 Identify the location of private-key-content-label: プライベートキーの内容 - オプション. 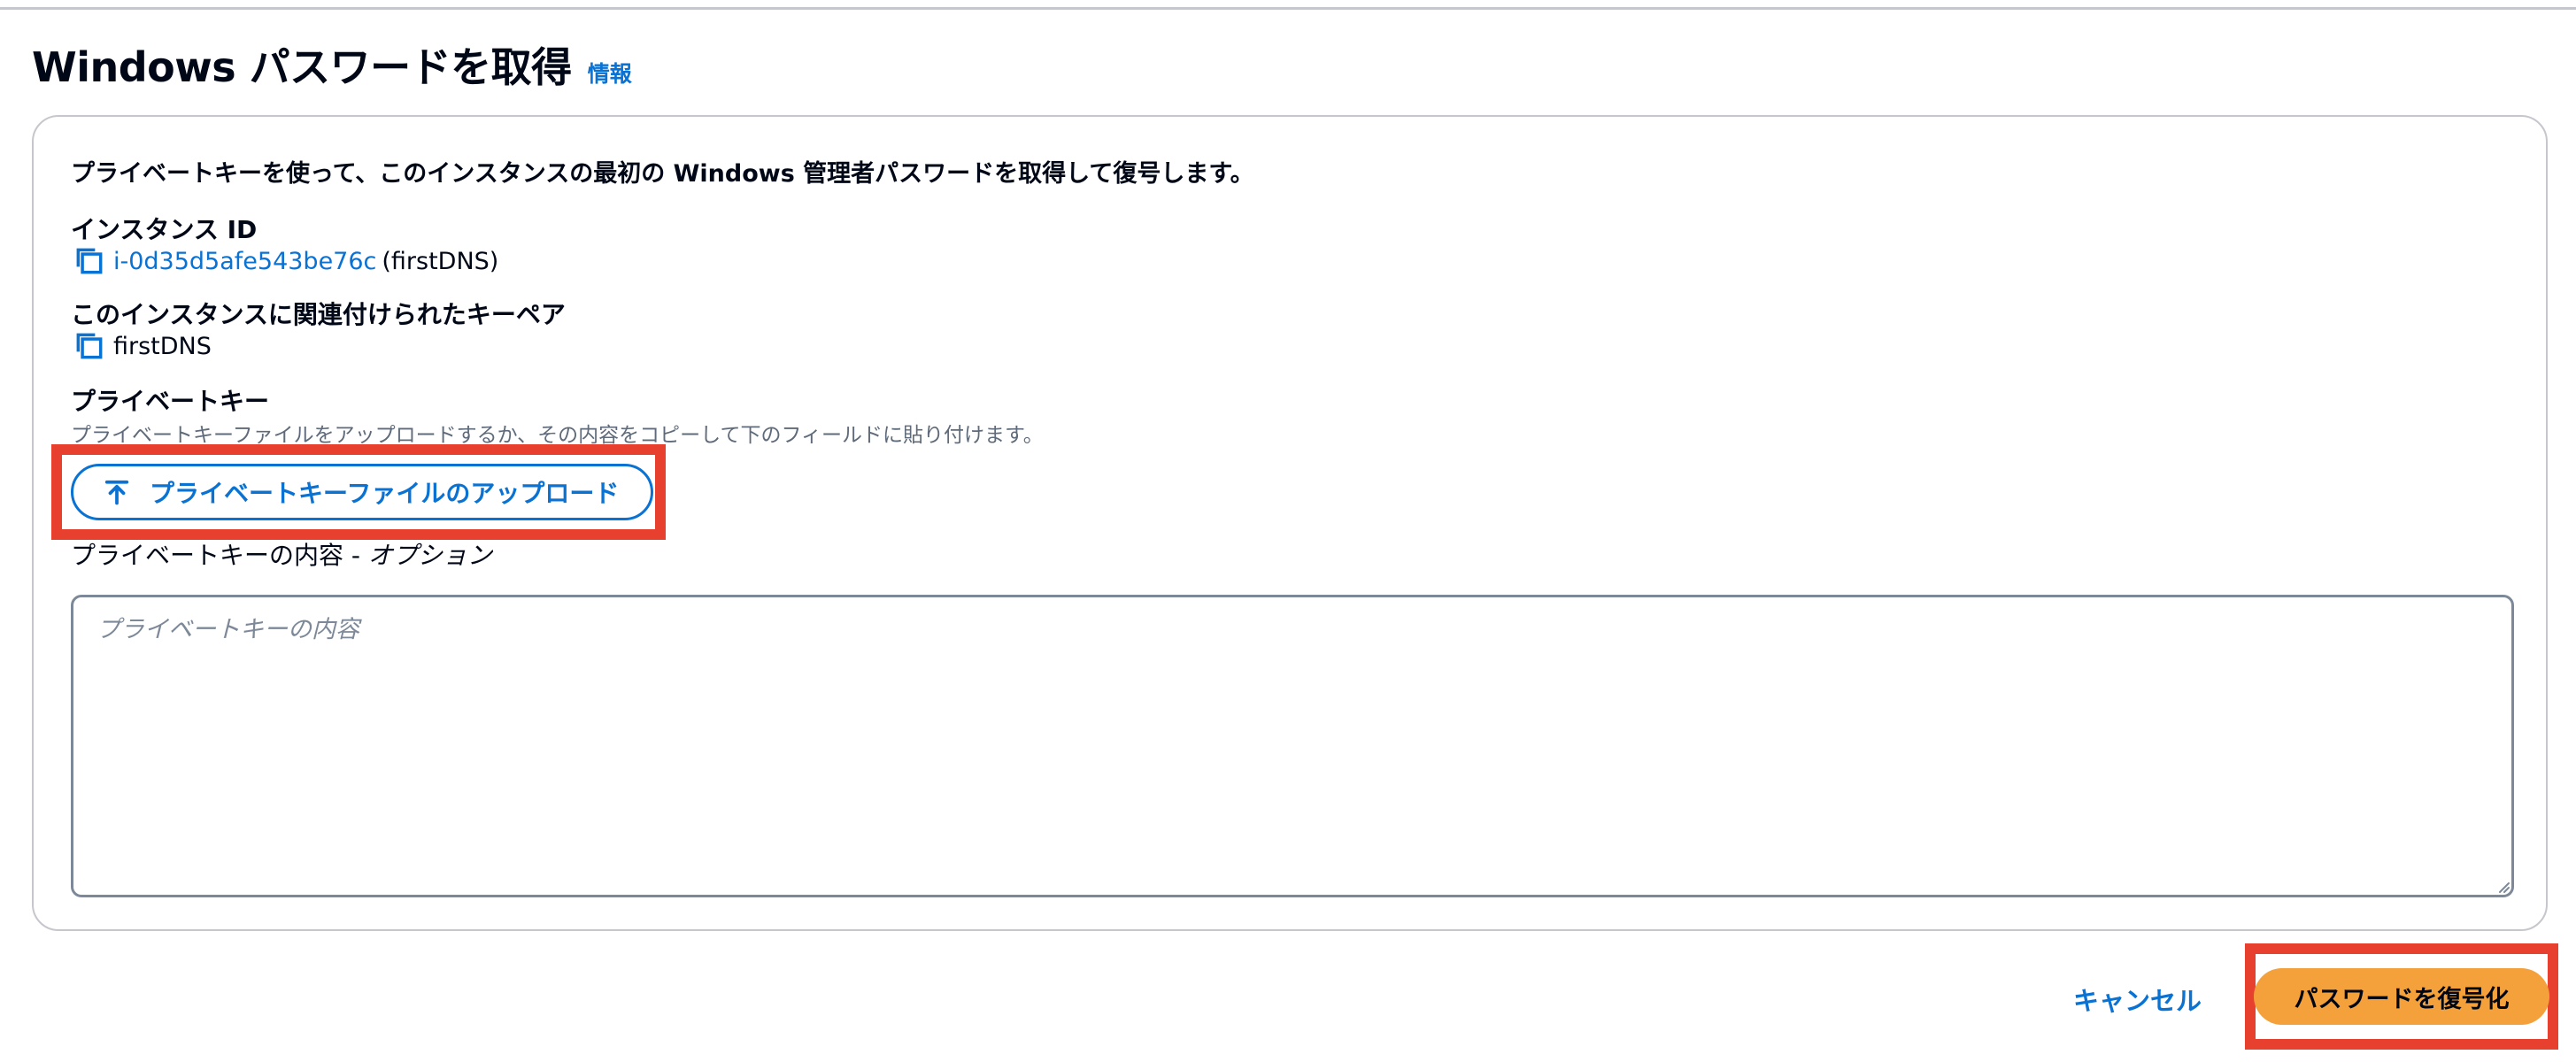
(281, 554).